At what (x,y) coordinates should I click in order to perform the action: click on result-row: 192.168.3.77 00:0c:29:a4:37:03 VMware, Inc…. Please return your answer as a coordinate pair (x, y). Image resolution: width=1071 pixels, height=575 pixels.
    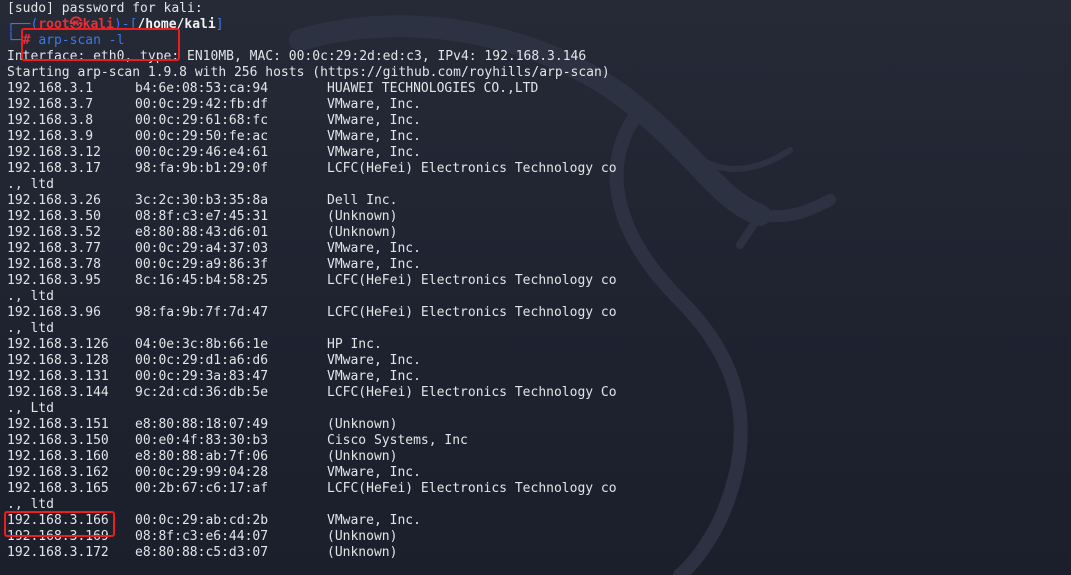
    Looking at the image, I should click on (539, 249).